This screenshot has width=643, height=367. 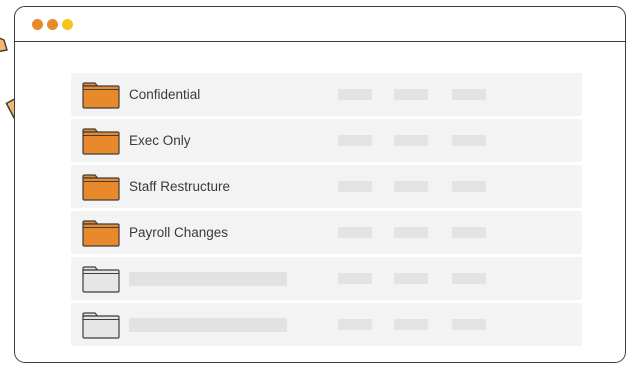 I want to click on folder-row-staff-restructure: Staff Restructure, so click(x=326, y=186).